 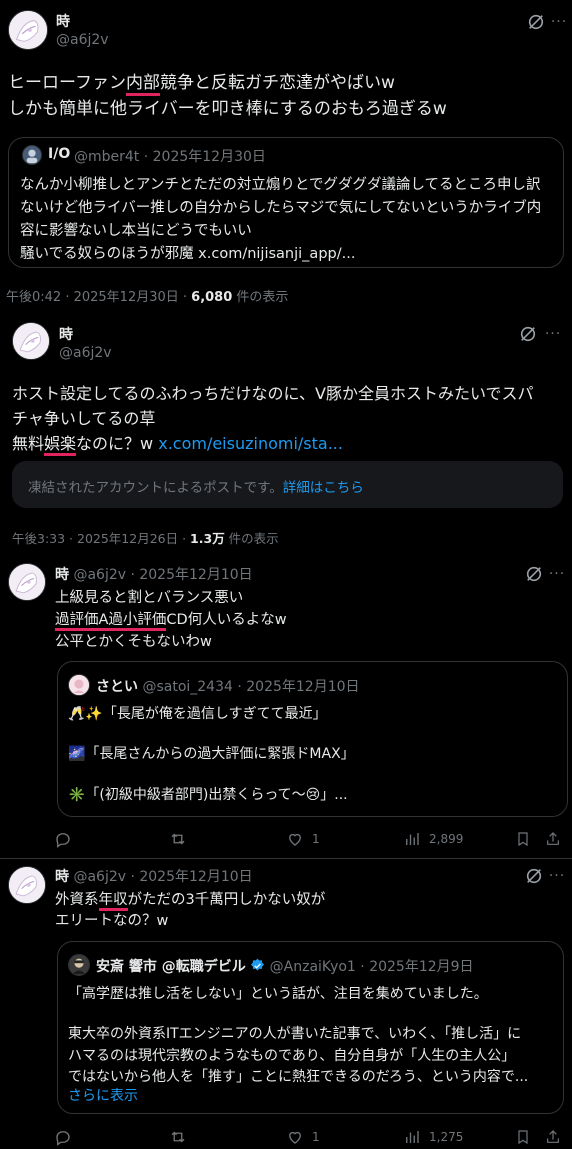 I want to click on show-more-link: さらに表示, so click(x=103, y=1095).